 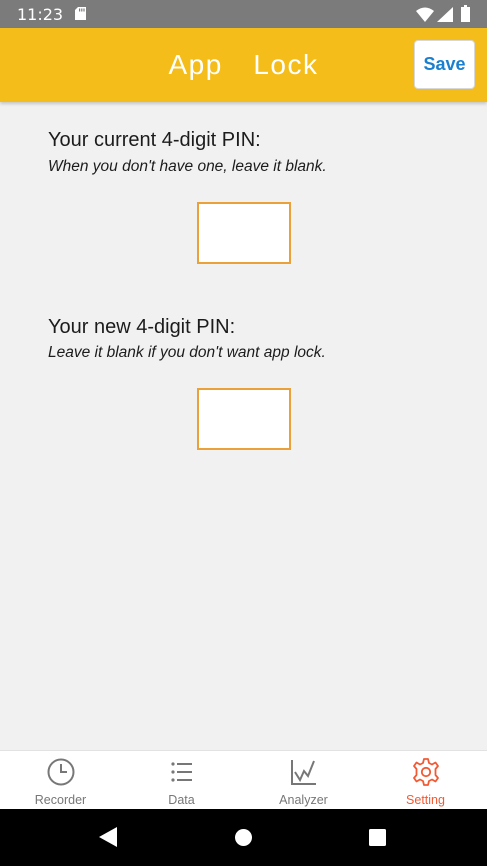 What do you see at coordinates (108, 837) in the screenshot?
I see `back-icon` at bounding box center [108, 837].